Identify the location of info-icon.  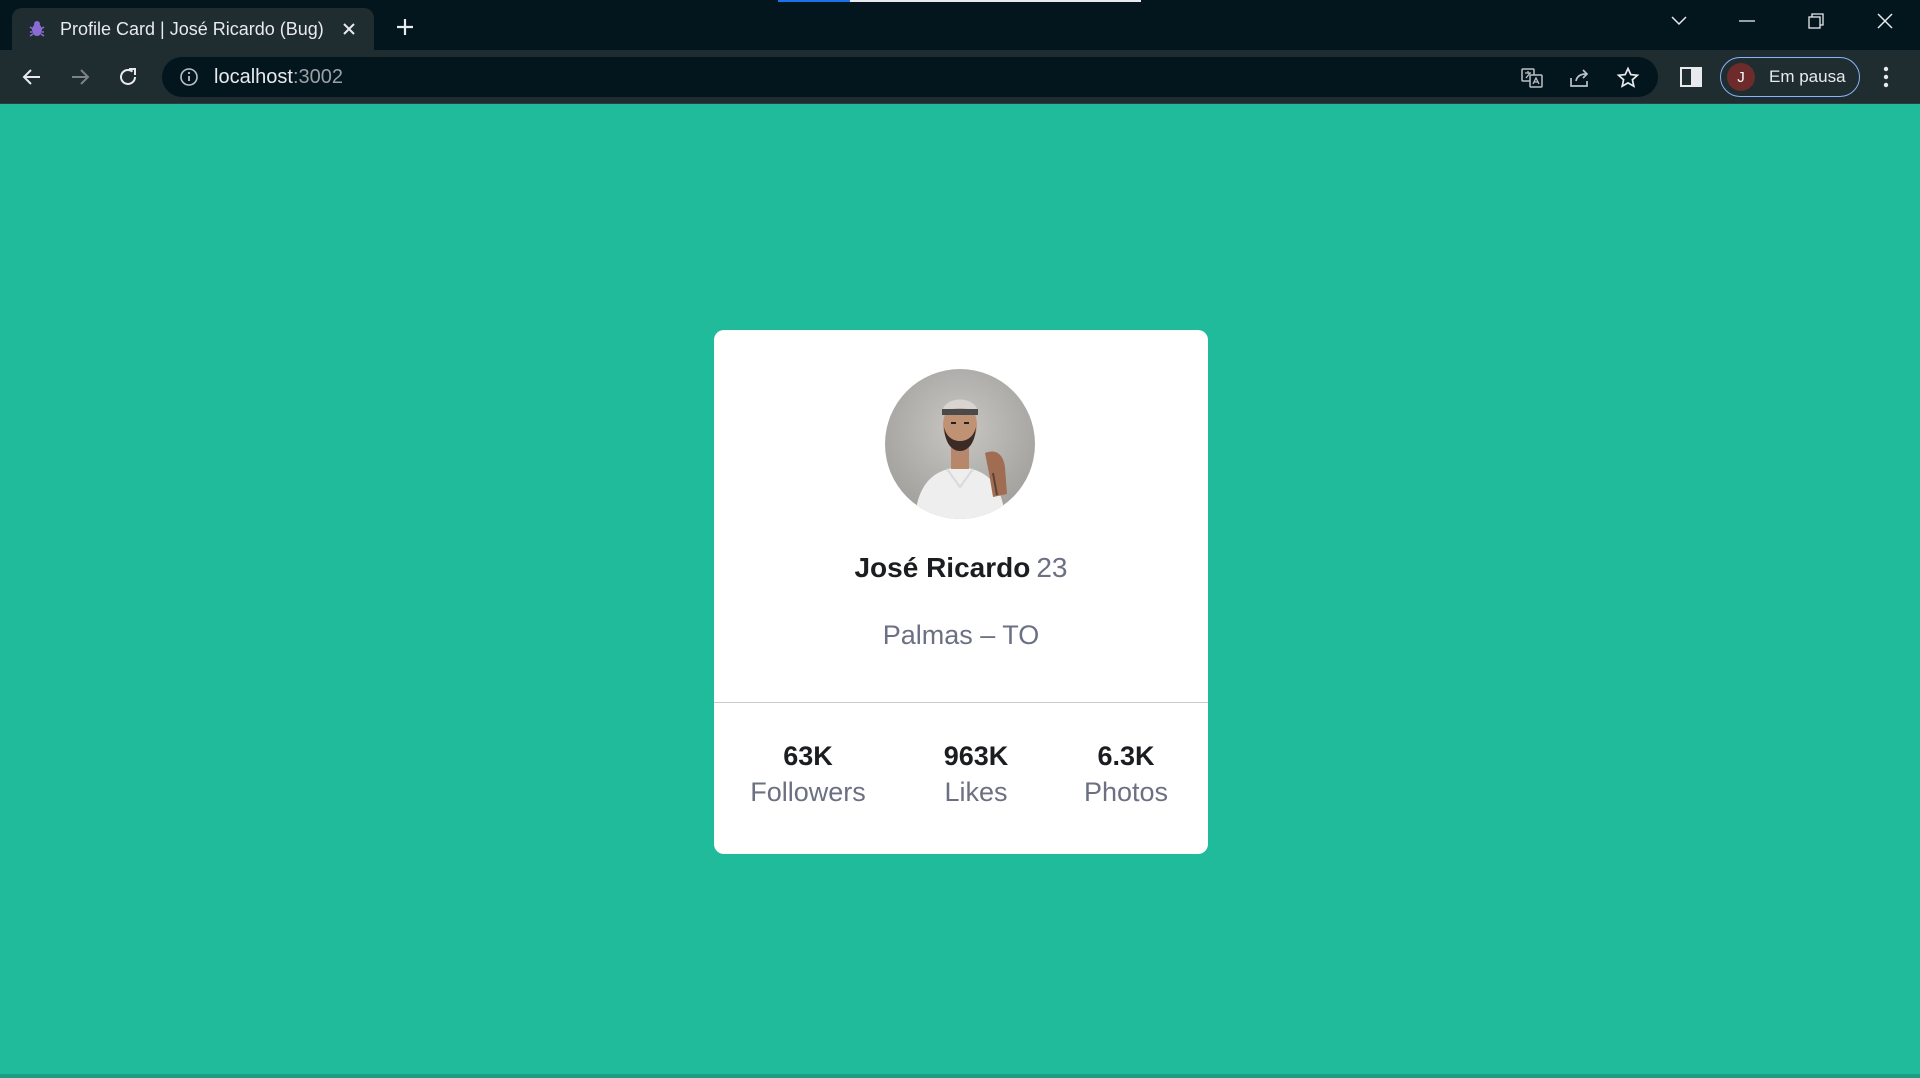
(189, 77).